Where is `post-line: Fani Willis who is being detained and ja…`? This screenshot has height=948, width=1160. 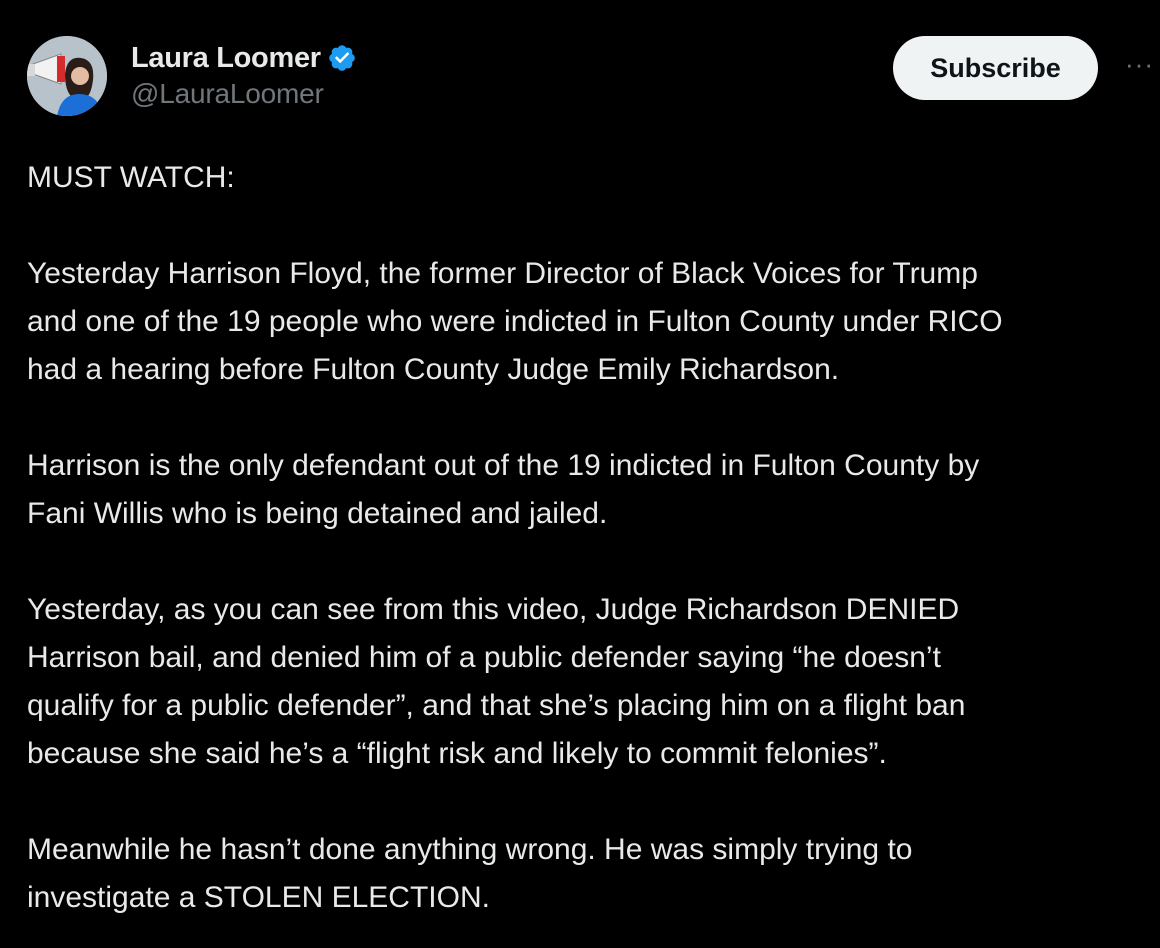 post-line: Fani Willis who is being detained and ja… is located at coordinates (317, 513).